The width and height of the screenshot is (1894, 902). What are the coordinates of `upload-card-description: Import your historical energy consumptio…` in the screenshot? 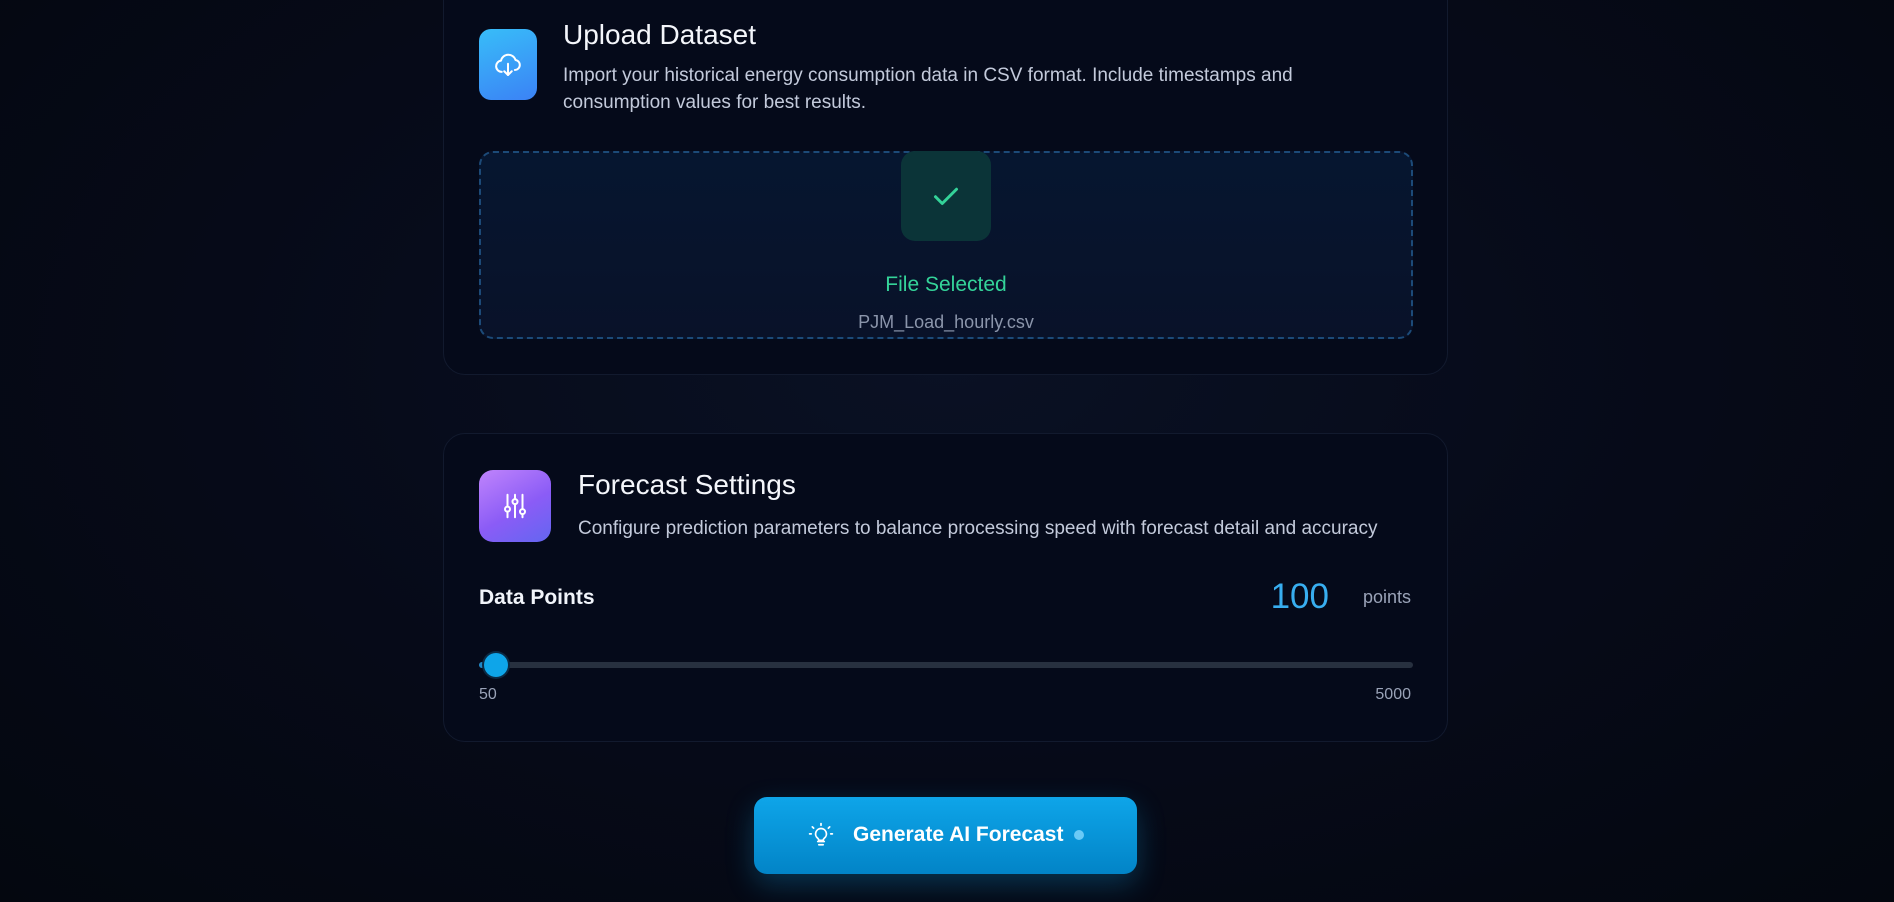 It's located at (928, 89).